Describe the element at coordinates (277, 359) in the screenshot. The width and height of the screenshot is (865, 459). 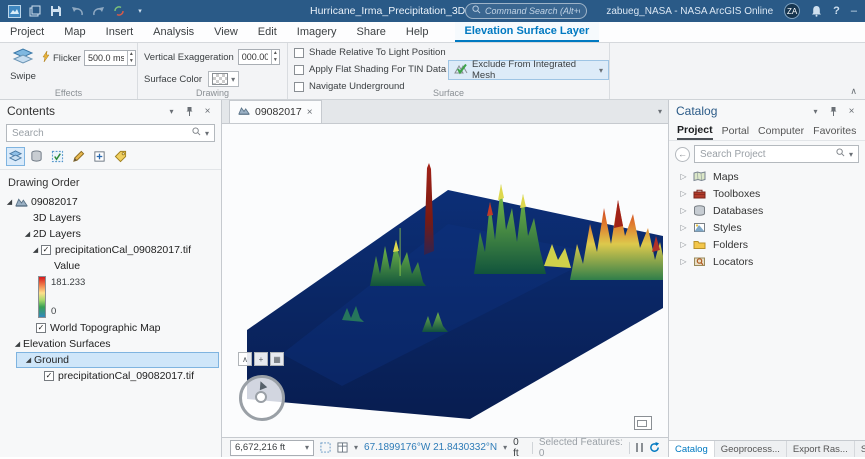
I see `heading-icon: ▦` at that location.